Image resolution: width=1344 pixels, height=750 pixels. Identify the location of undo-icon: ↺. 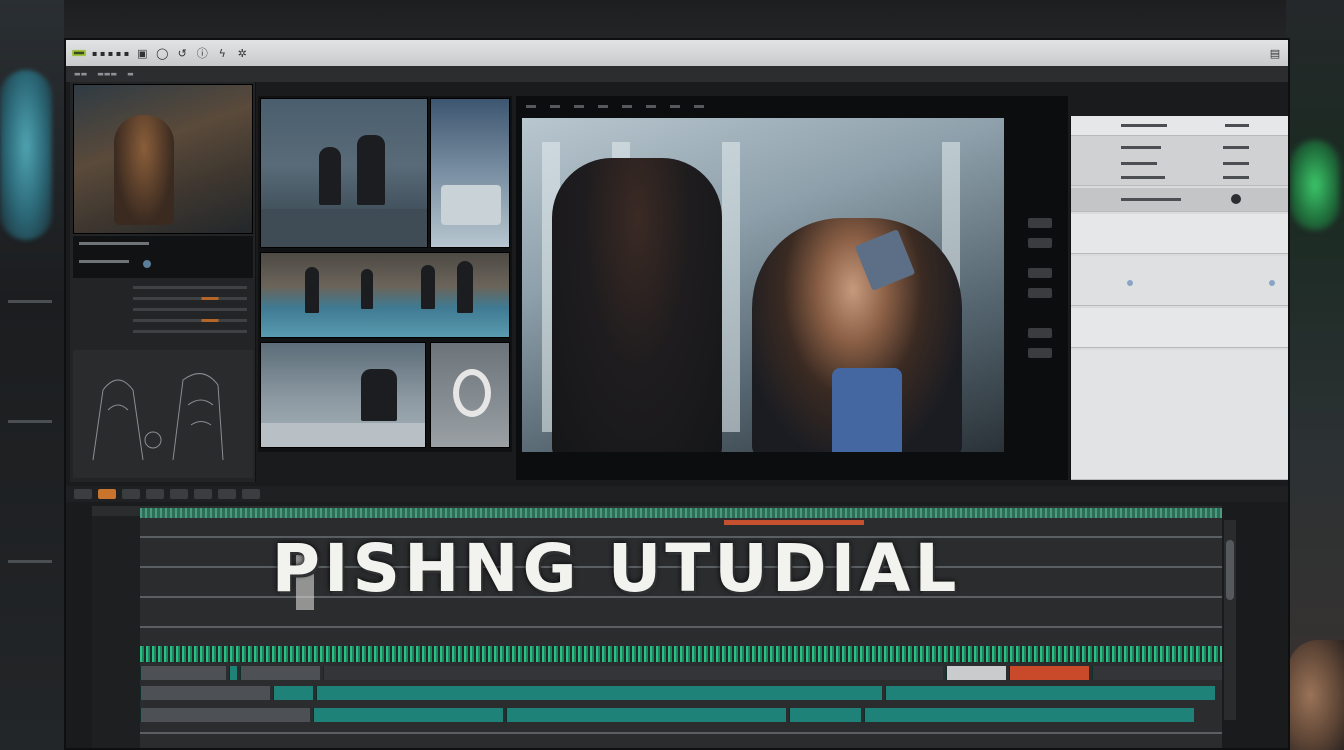
(182, 53).